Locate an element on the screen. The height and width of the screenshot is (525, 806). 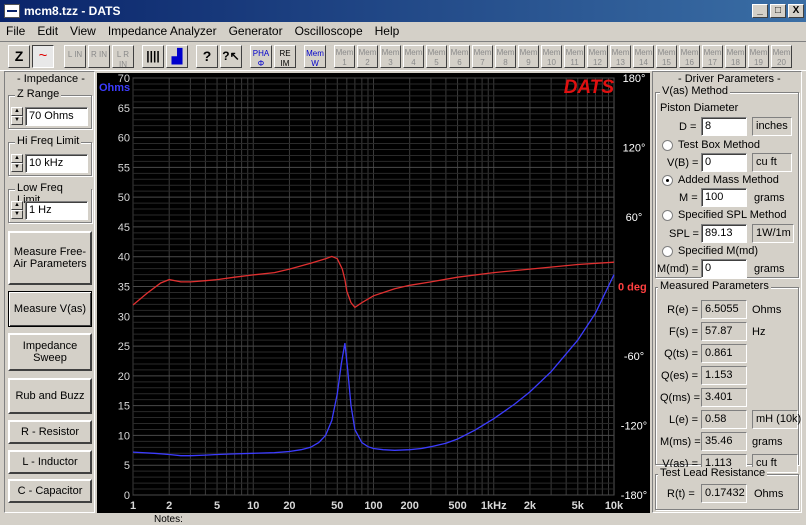
measured-param-value: 6.5055 is located at coordinates (724, 309).